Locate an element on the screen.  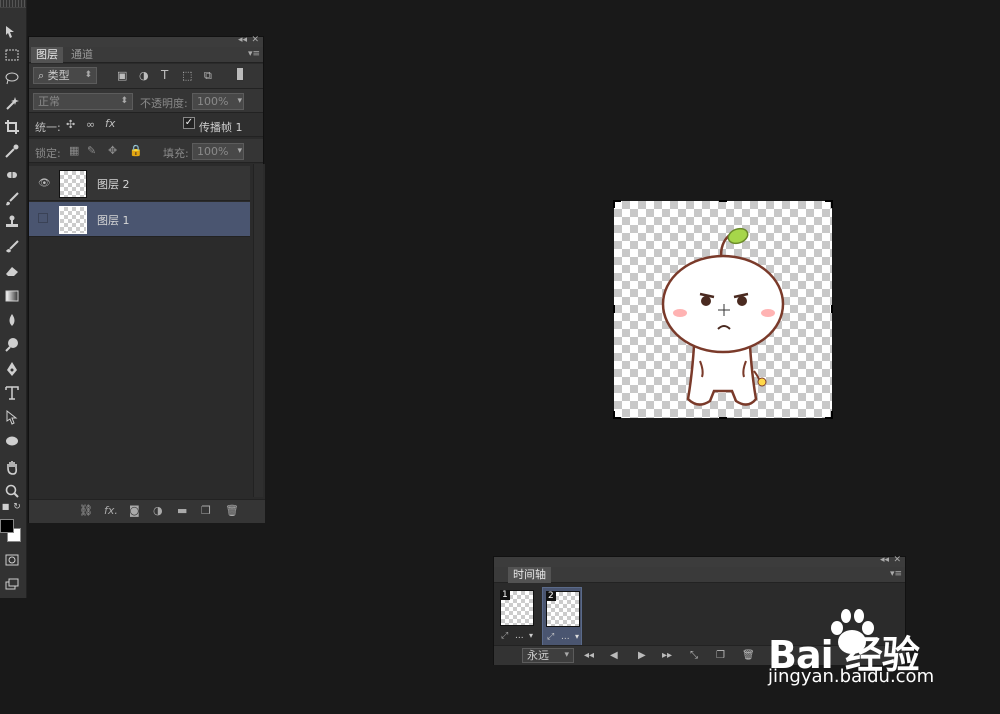
spot-healing-tool-icon is located at coordinates (12, 175).